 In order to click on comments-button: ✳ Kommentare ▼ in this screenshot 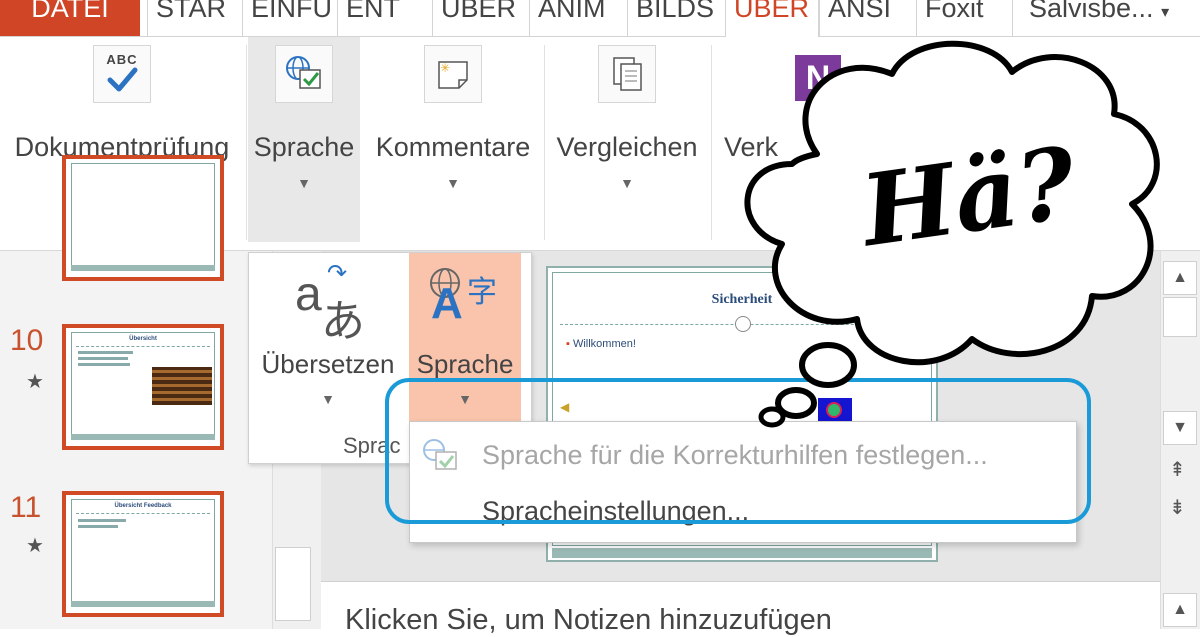, I will do `click(453, 139)`.